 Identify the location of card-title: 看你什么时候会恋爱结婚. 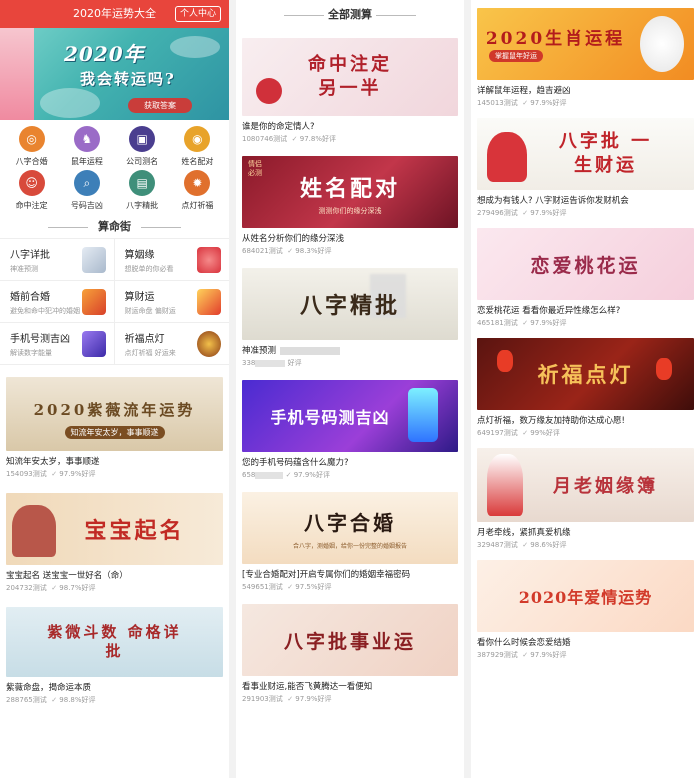
(524, 643).